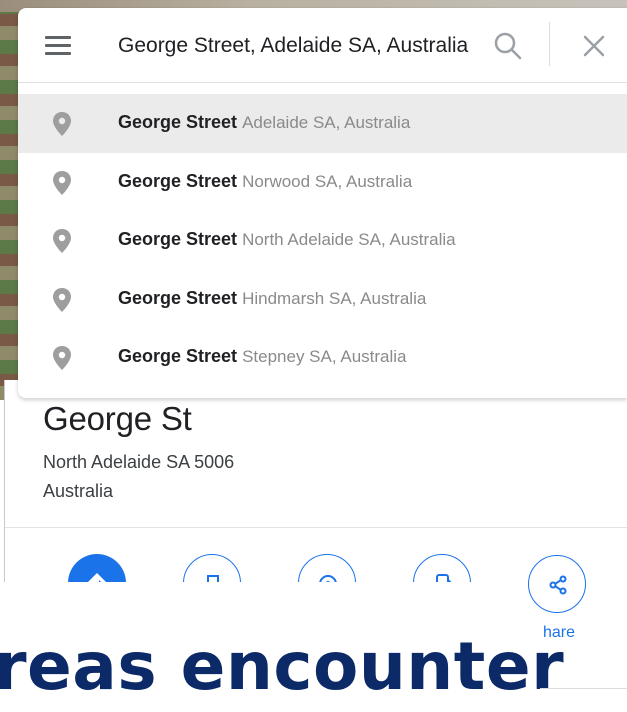 The width and height of the screenshot is (627, 712). I want to click on suggestion-secondary: Hindmarsh SA, Australia, so click(334, 298).